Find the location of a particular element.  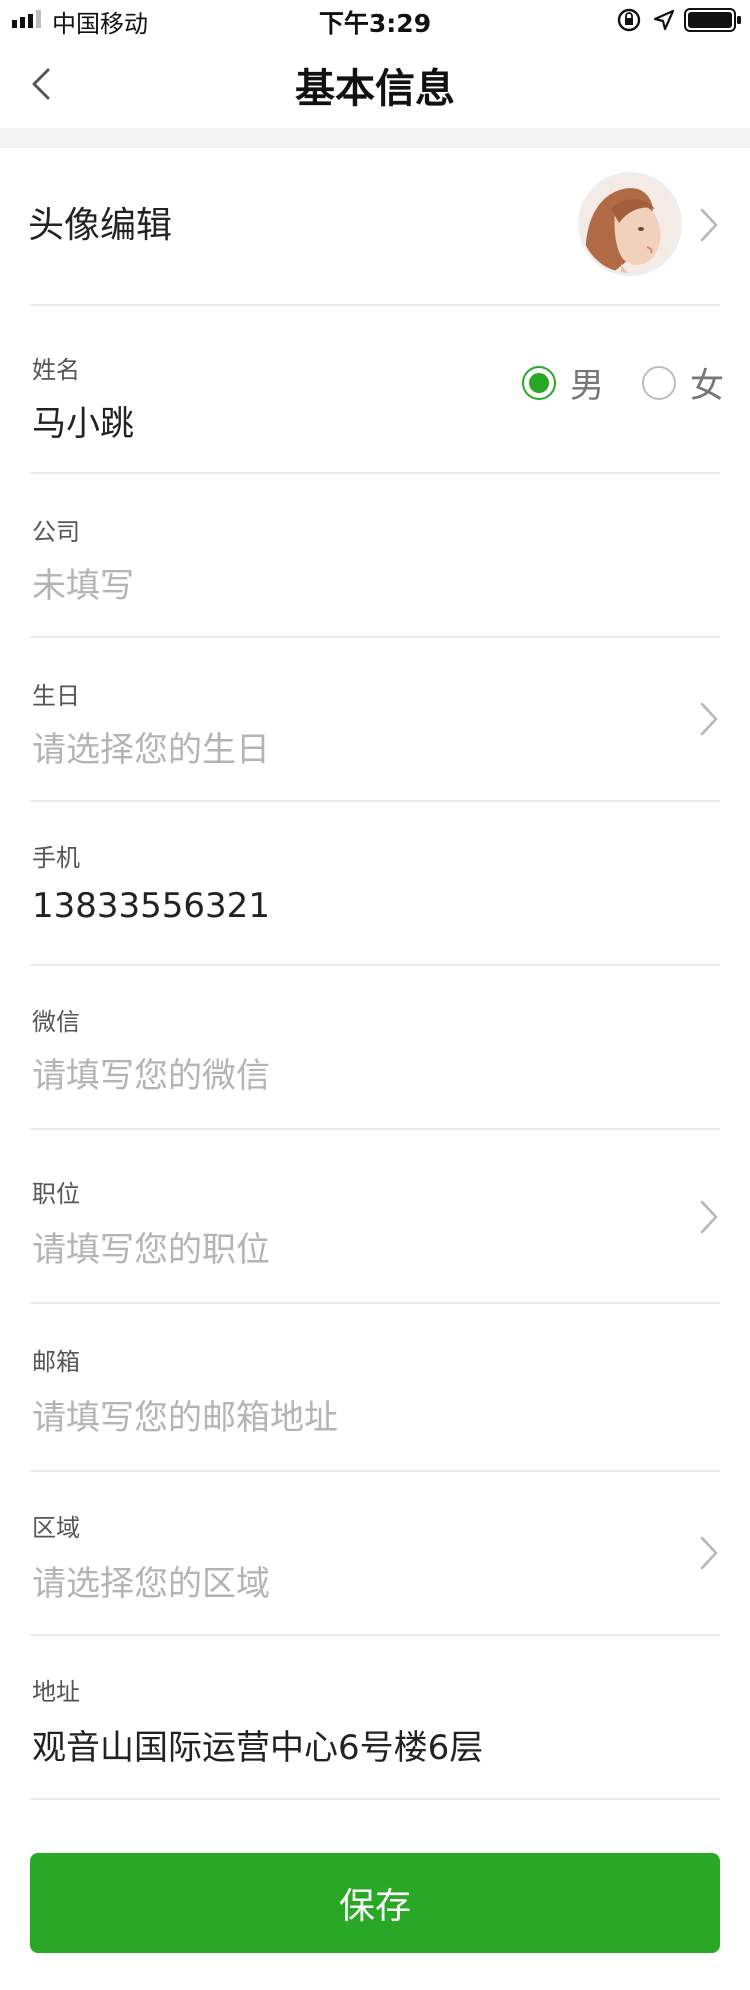

birthday-select: 请选择您的生日 is located at coordinates (151, 746).